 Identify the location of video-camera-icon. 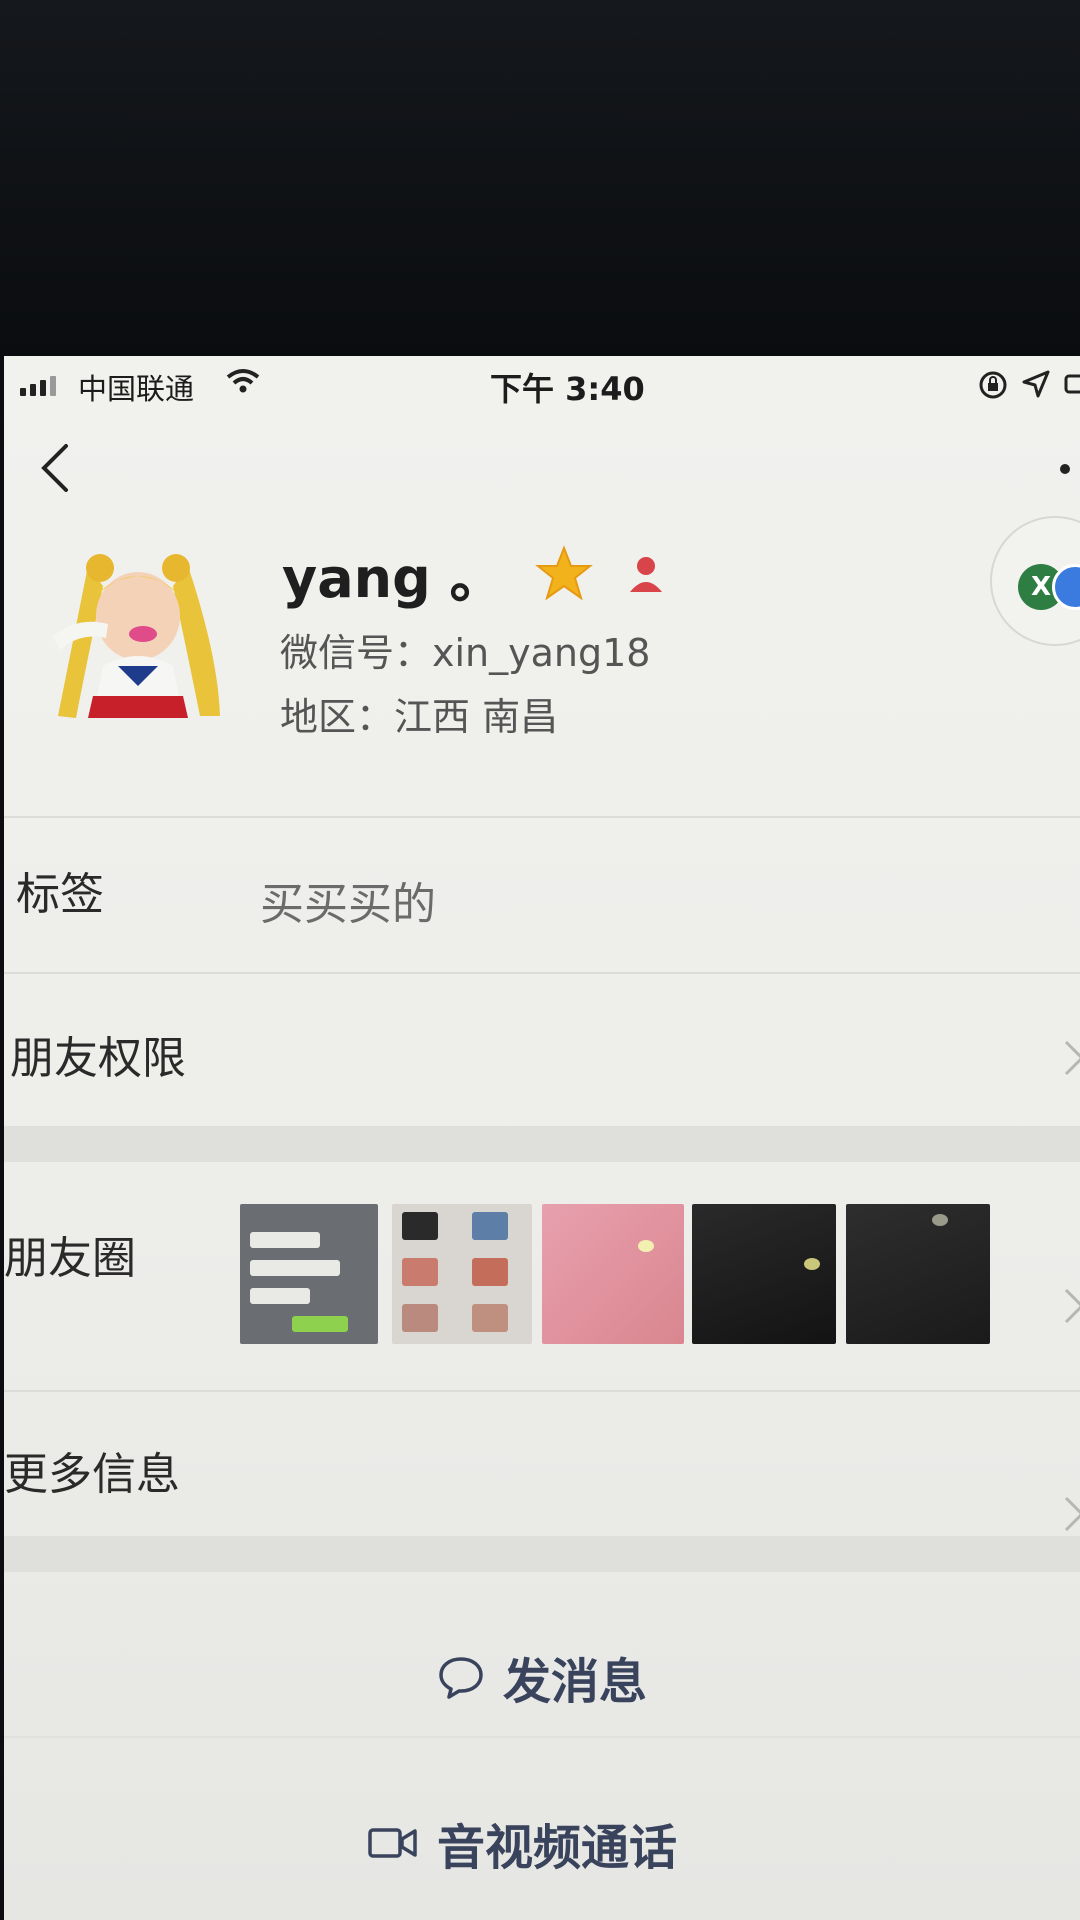
(392, 1843).